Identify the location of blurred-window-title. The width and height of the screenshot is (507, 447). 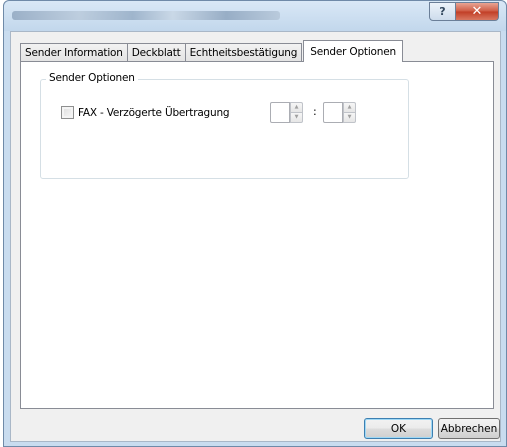
(146, 15).